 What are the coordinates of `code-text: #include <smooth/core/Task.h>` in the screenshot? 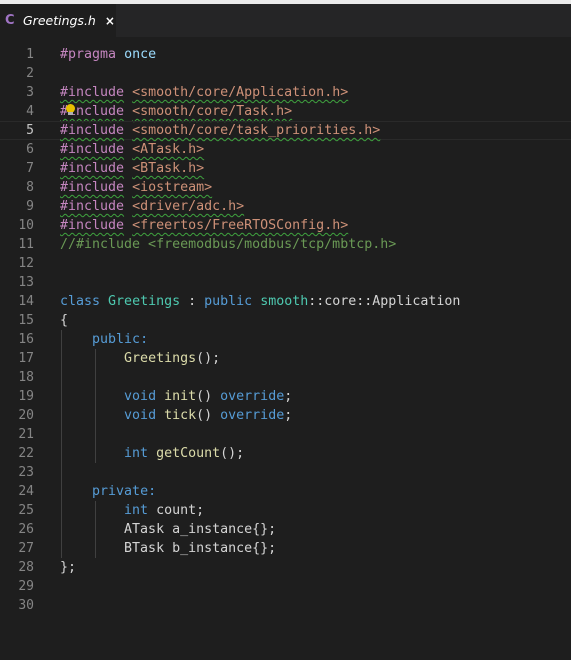 It's located at (176, 111).